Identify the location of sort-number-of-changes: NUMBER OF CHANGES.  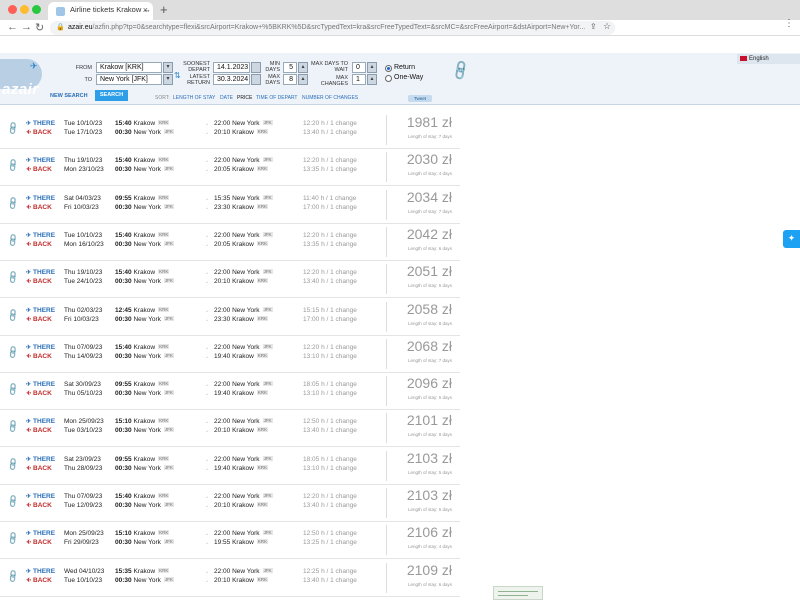
(330, 98).